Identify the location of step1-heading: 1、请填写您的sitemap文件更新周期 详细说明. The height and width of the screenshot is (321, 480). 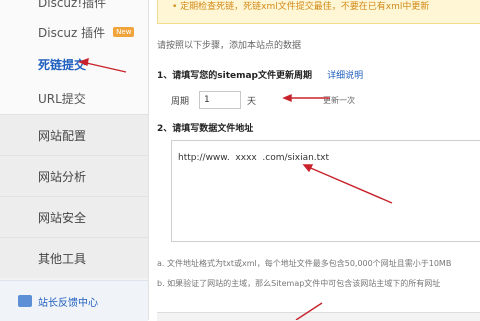
(260, 74).